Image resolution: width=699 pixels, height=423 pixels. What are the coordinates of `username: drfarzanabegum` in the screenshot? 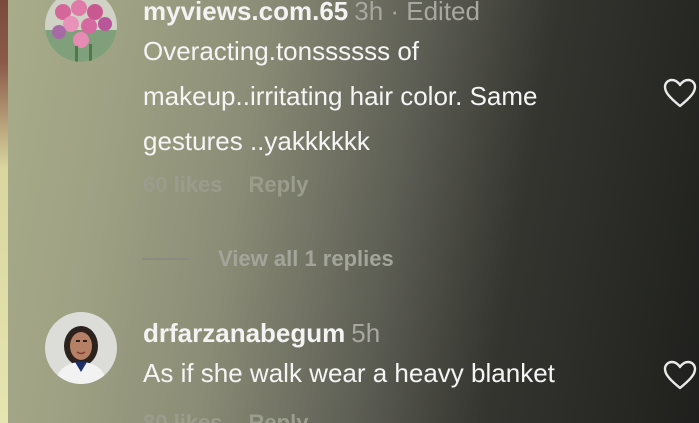 It's located at (244, 333).